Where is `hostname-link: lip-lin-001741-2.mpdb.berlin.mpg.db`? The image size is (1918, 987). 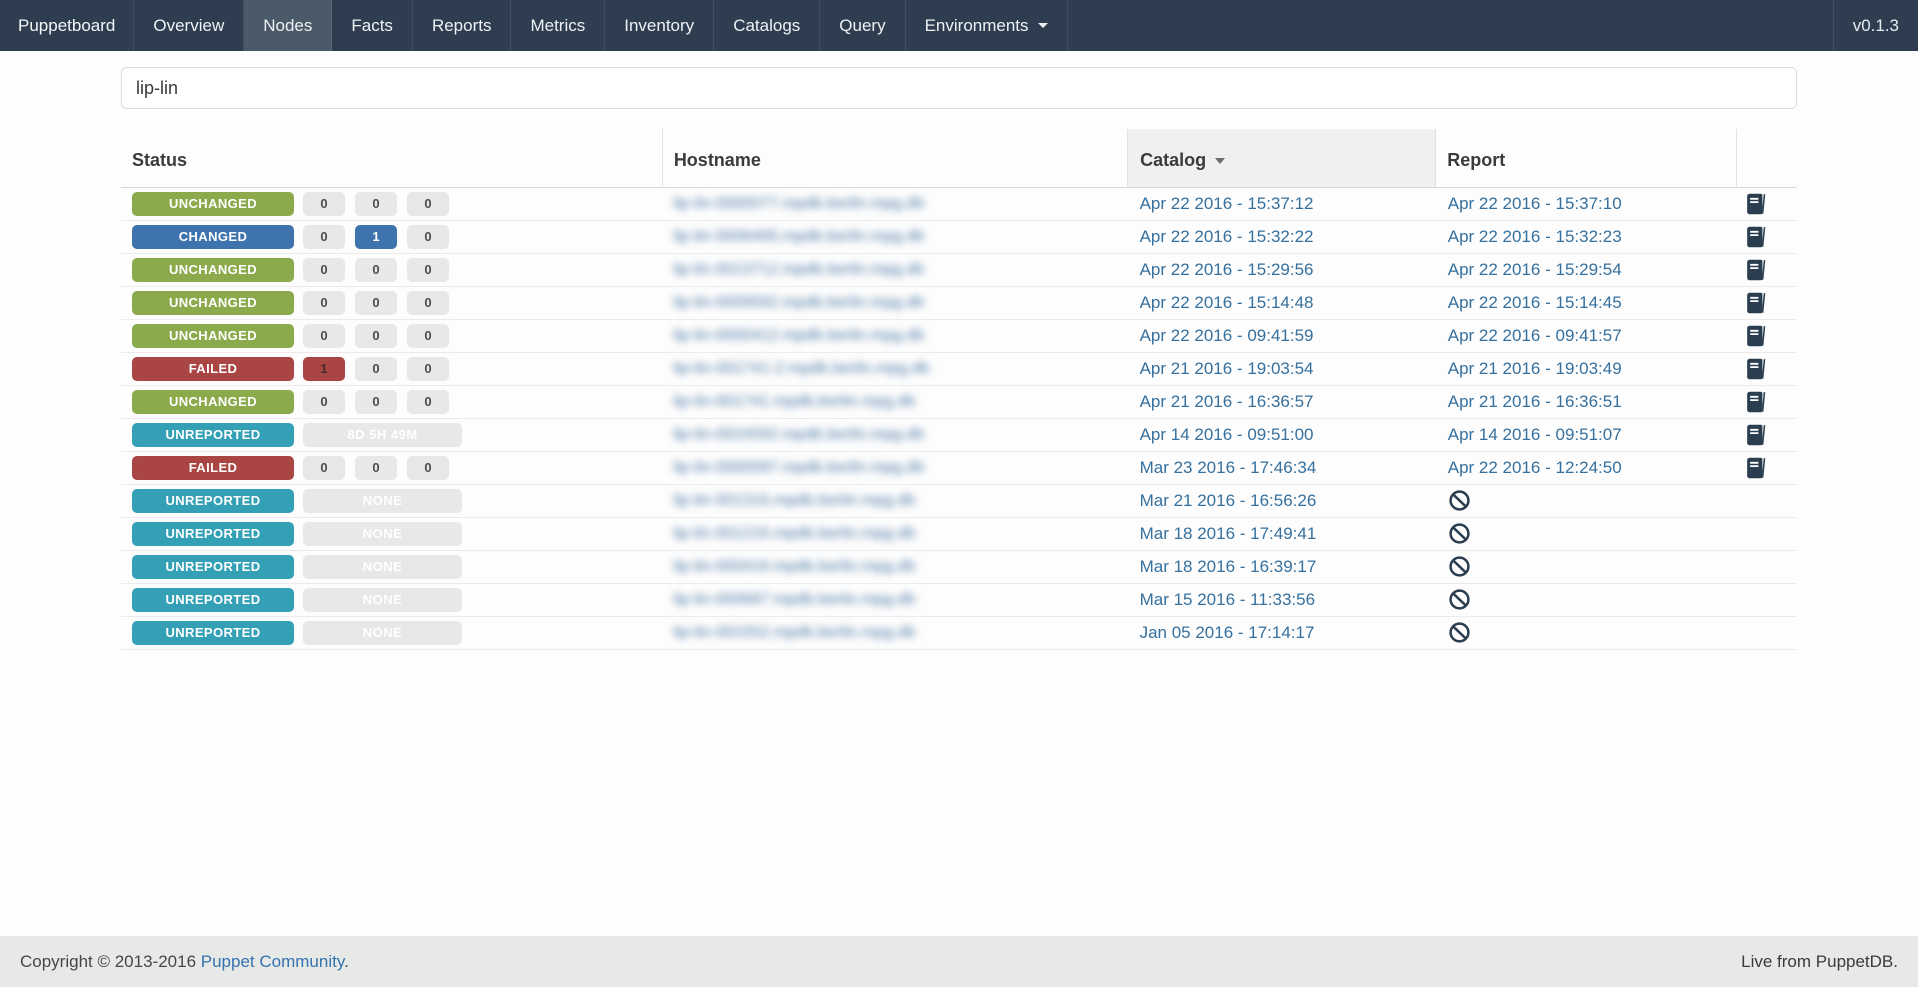
hostname-link: lip-lin-001741-2.mpdb.berlin.mpg.db is located at coordinates (801, 368).